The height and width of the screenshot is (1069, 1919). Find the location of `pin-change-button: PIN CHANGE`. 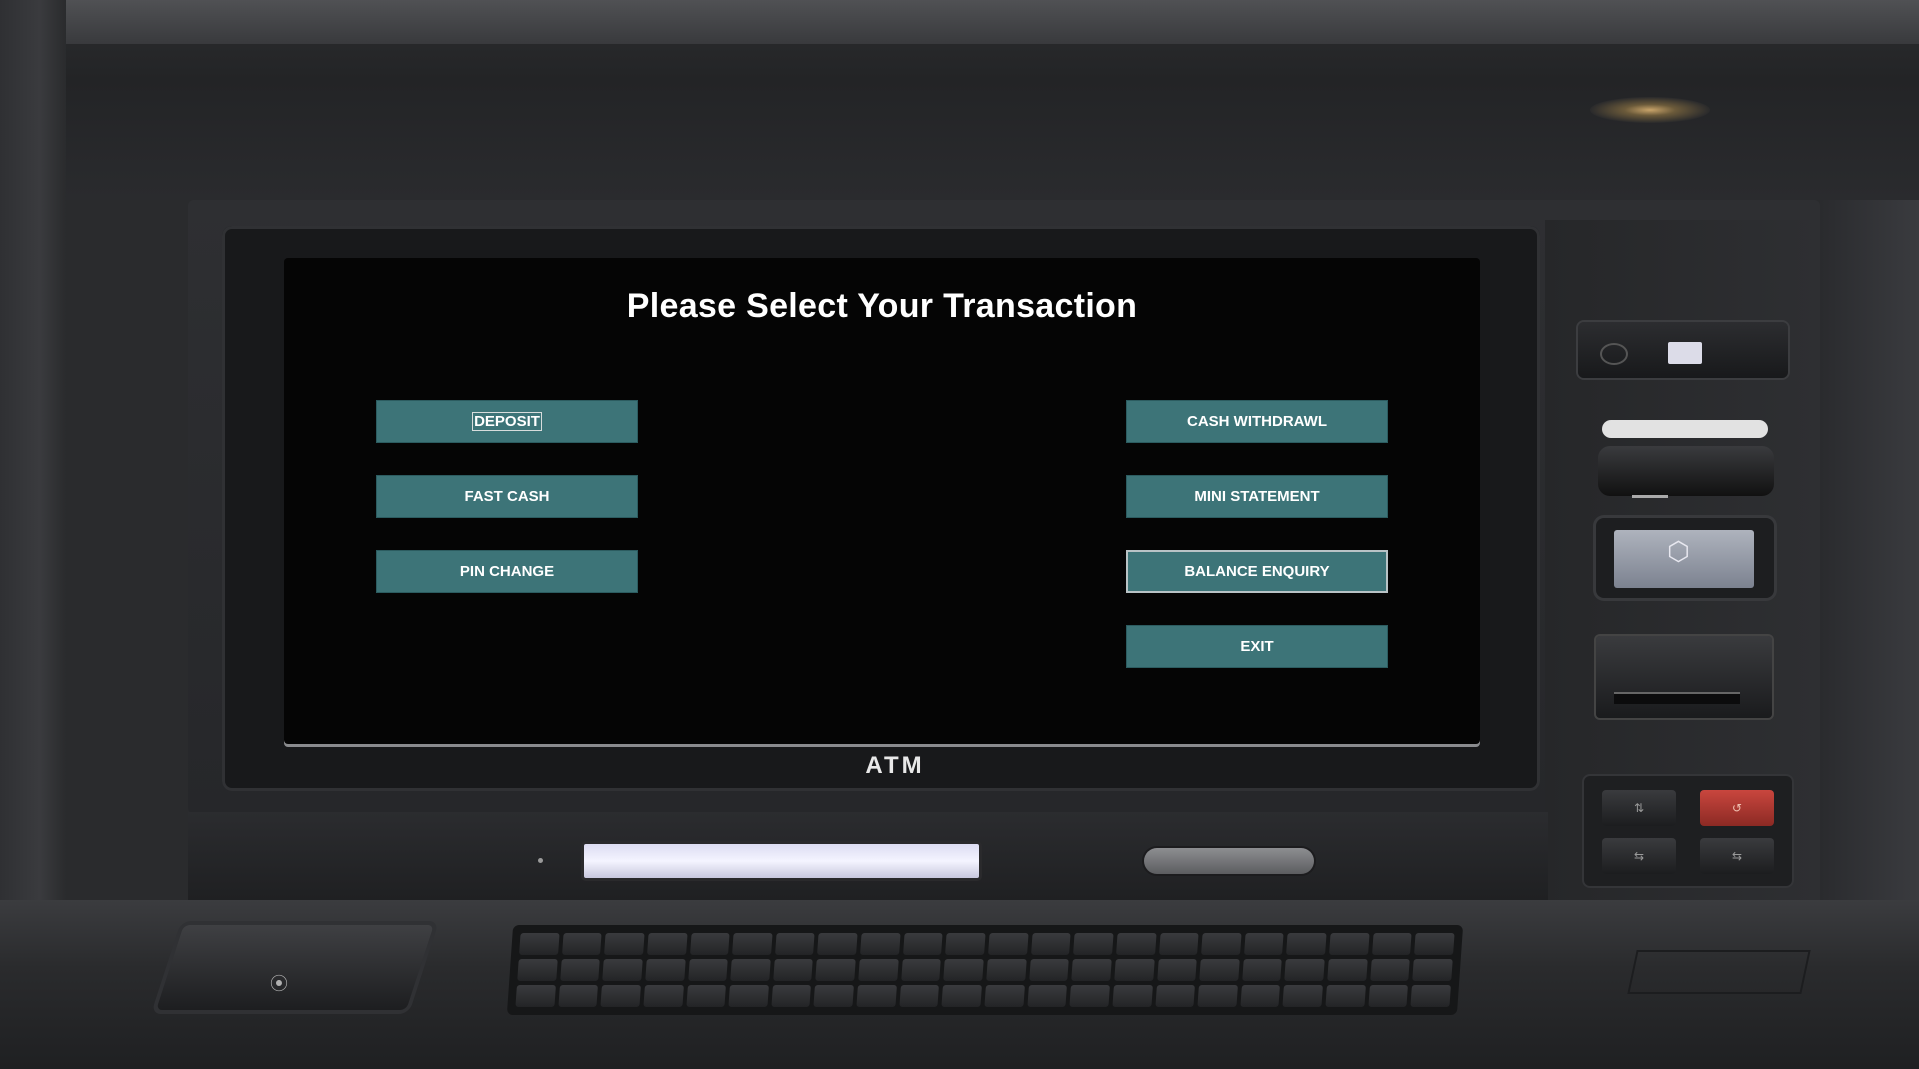

pin-change-button: PIN CHANGE is located at coordinates (507, 571).